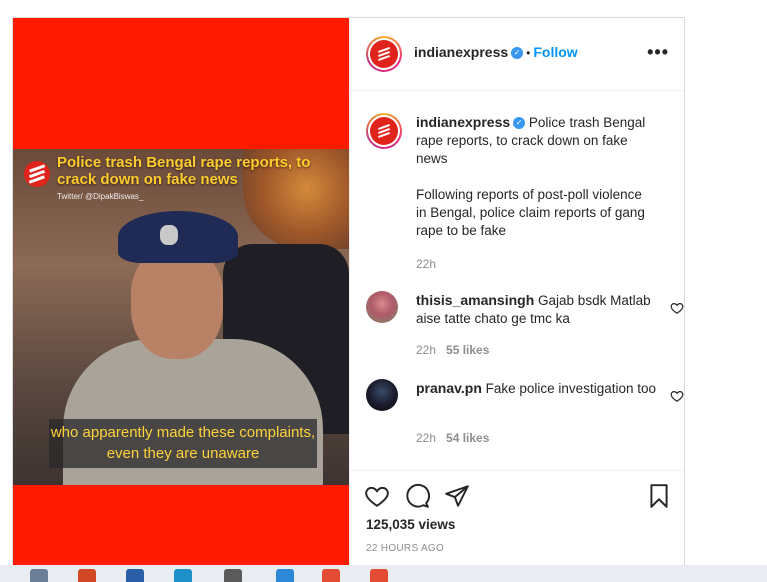  Describe the element at coordinates (475, 300) in the screenshot. I see `comment-username: thisis_amansingh` at that location.